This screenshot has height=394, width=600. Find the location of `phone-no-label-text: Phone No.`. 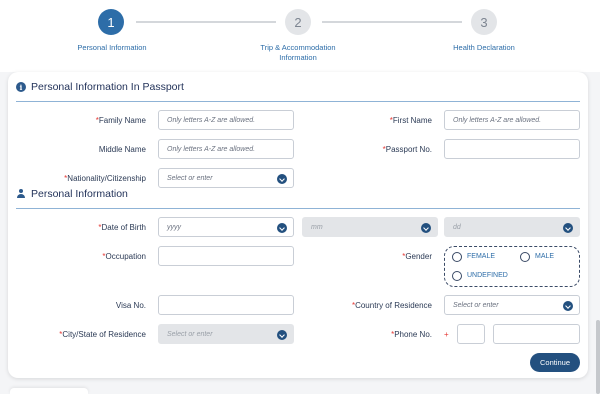

phone-no-label-text: Phone No. is located at coordinates (413, 334).